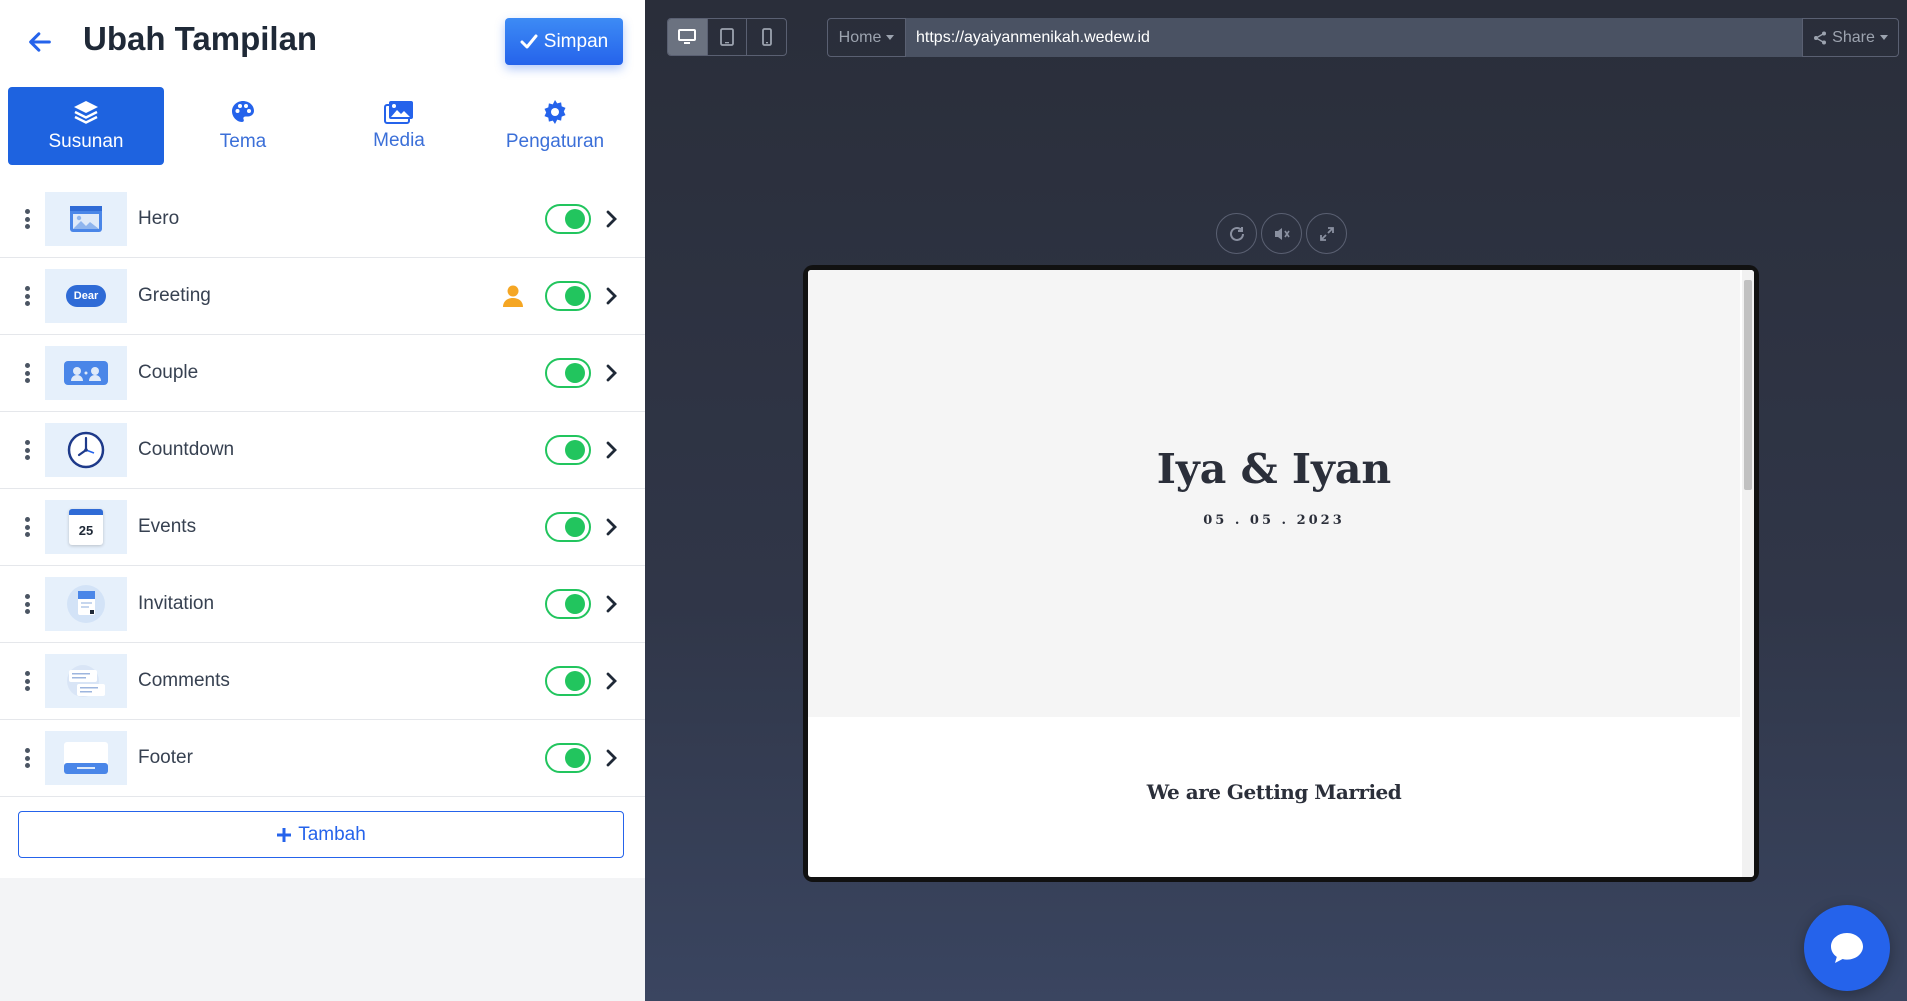 Image resolution: width=1907 pixels, height=1001 pixels. I want to click on plus-icon, so click(284, 834).